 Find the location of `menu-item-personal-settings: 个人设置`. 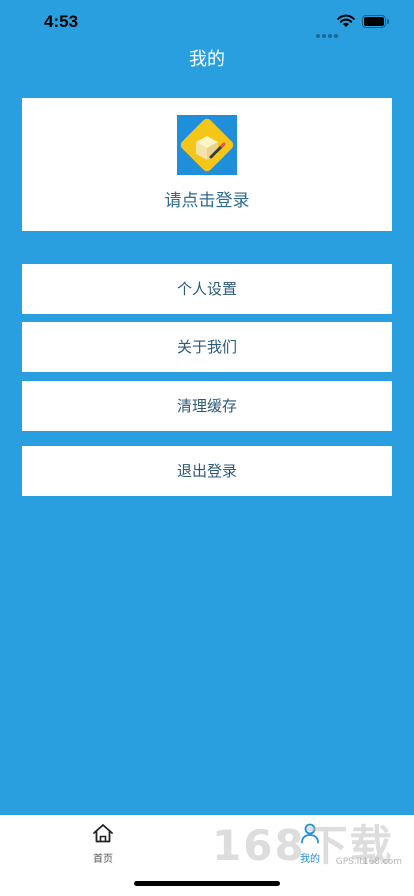

menu-item-personal-settings: 个人设置 is located at coordinates (207, 289).